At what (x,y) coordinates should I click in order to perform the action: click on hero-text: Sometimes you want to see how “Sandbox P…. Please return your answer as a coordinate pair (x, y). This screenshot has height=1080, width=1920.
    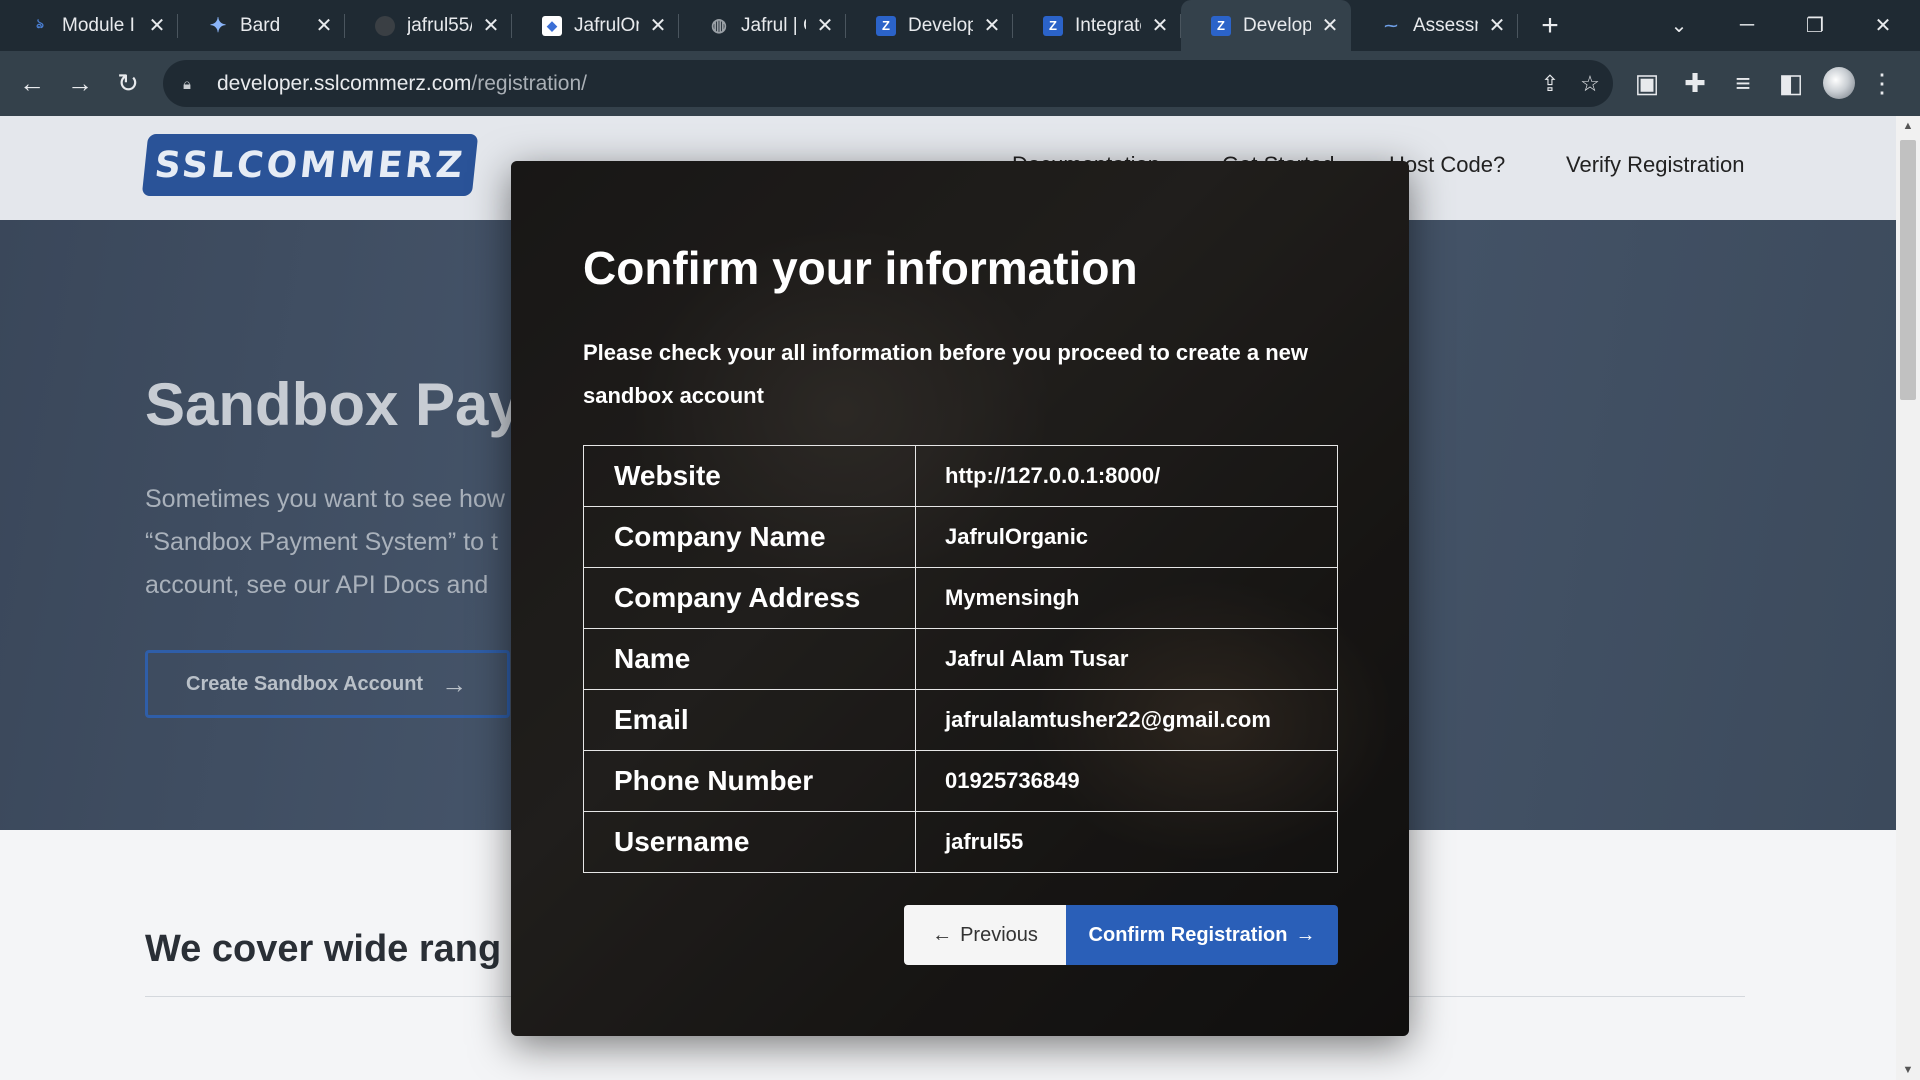
    Looking at the image, I should click on (345, 542).